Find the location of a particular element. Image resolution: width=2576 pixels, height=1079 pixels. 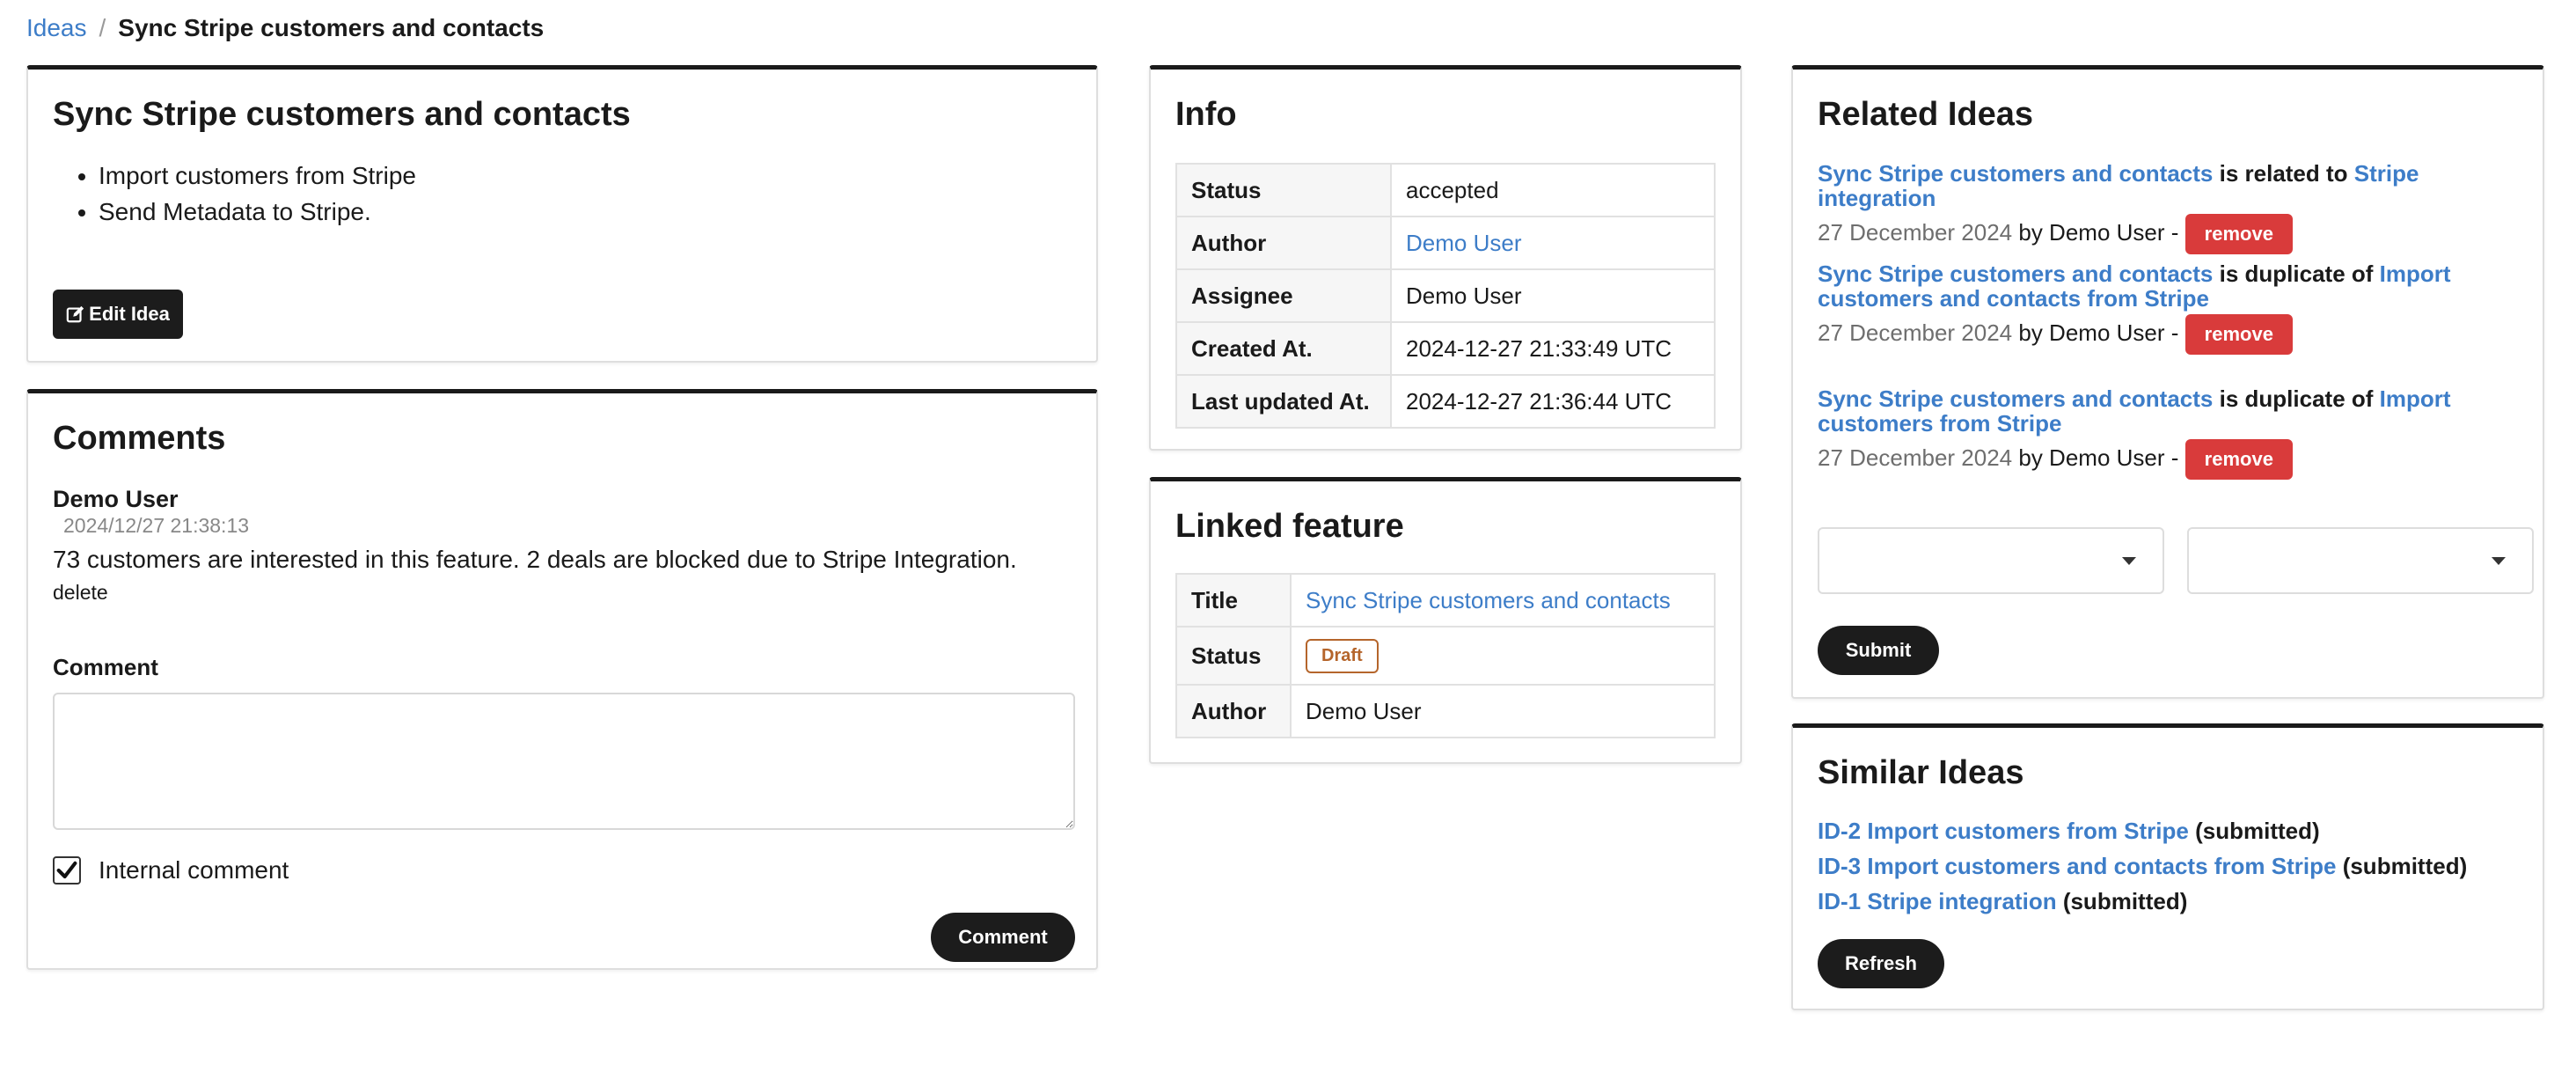

checkmark-icon is located at coordinates (66, 870).